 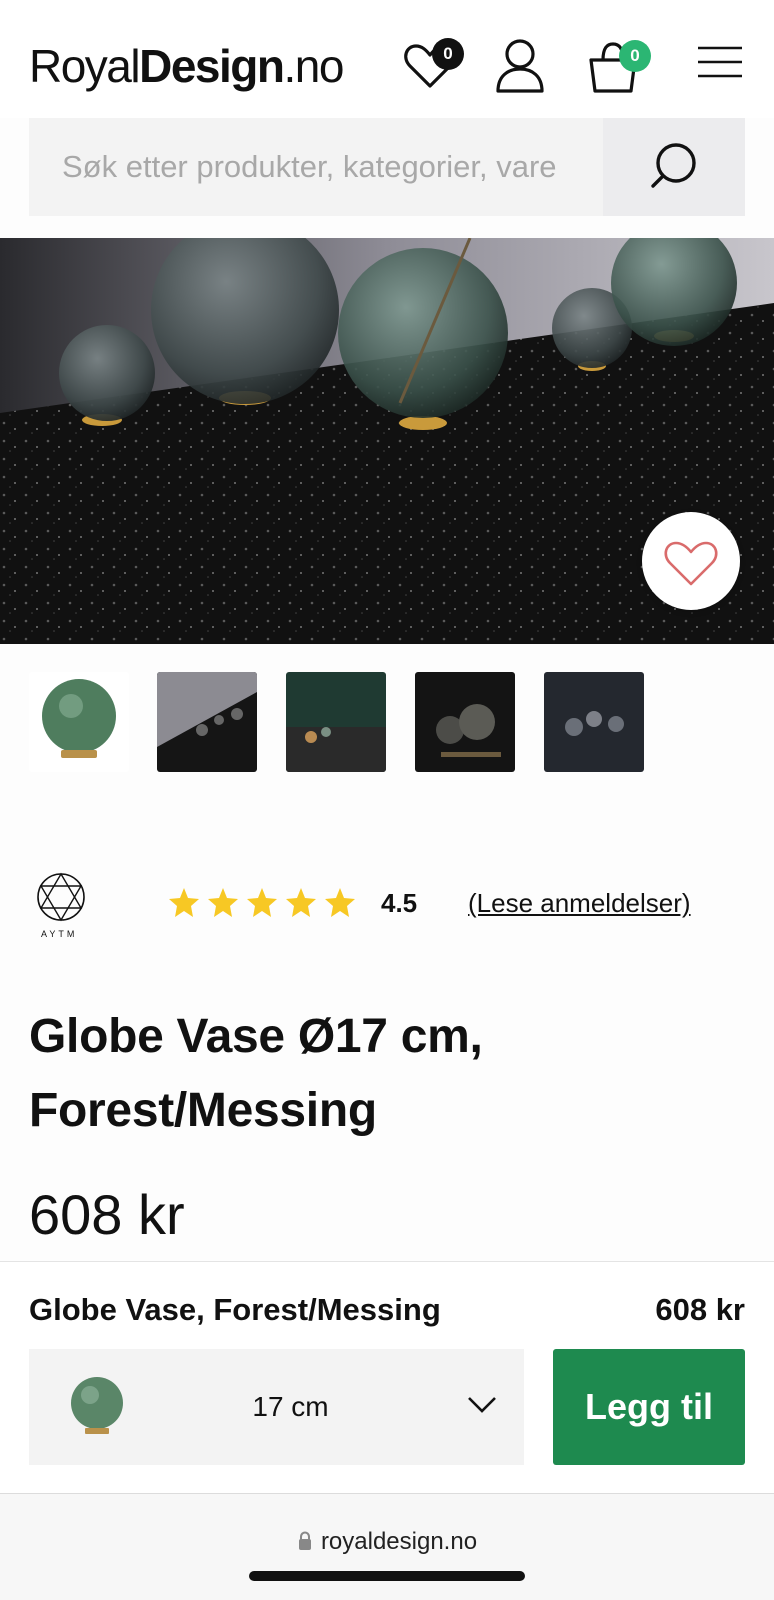 I want to click on chevron-down-icon, so click(x=482, y=1405).